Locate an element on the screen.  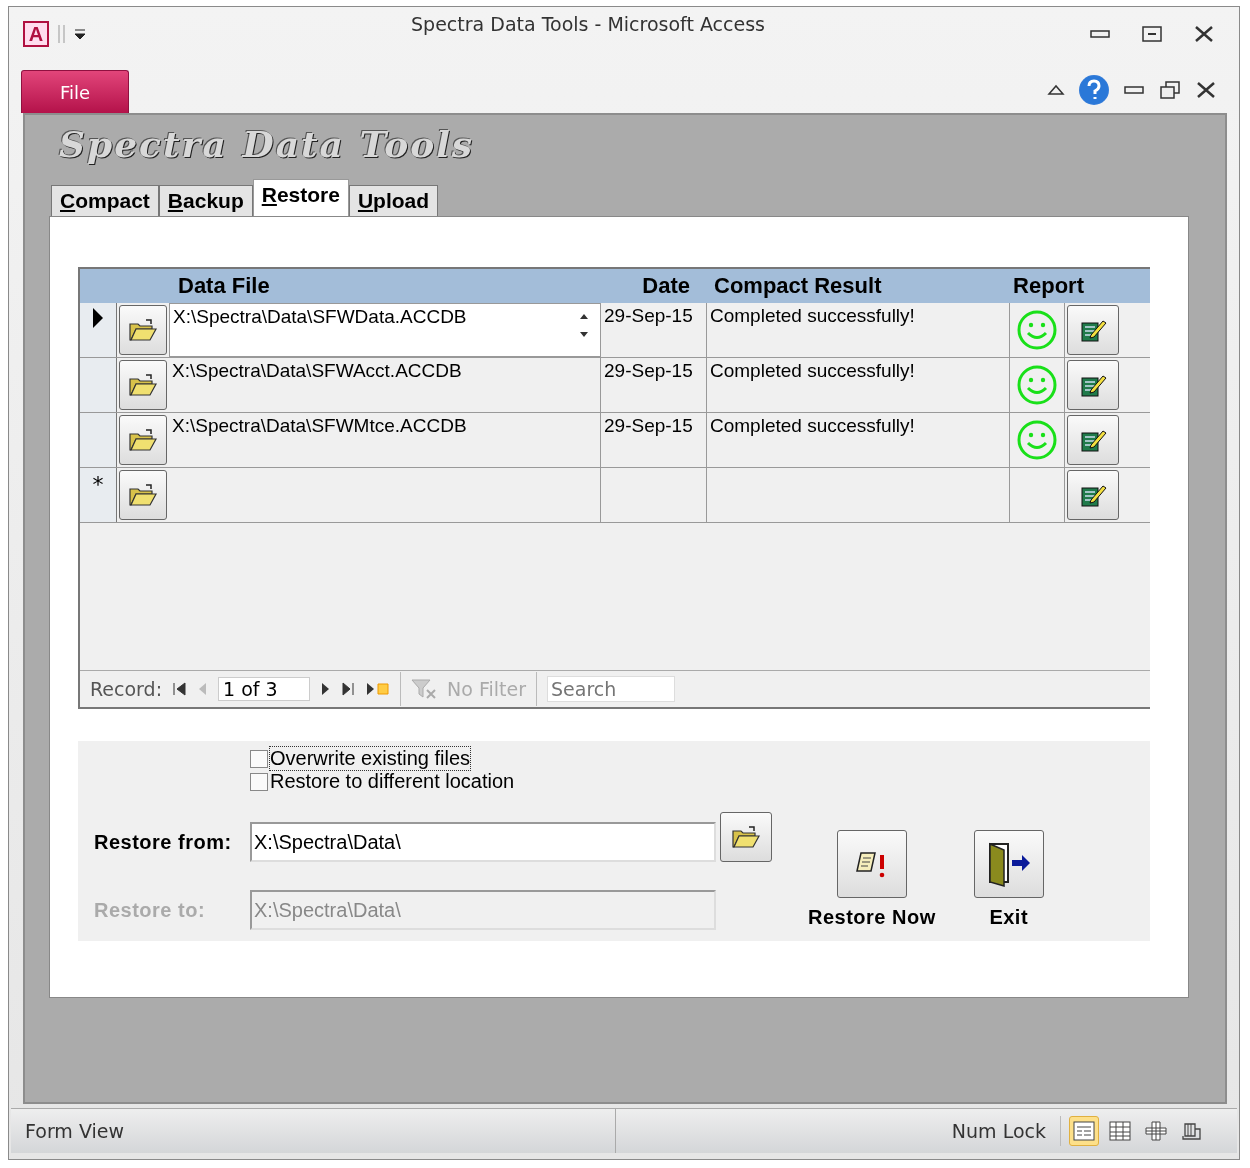
column-header: Date is located at coordinates (666, 286).